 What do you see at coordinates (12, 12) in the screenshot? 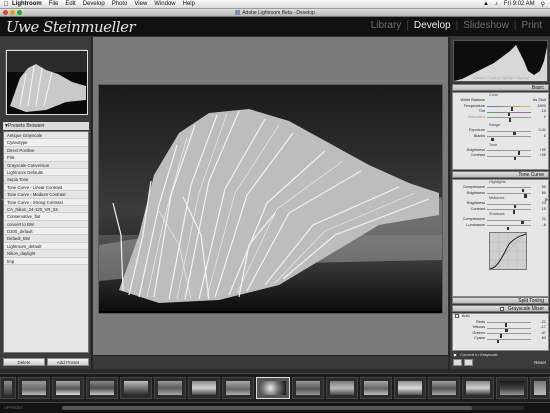
I see `minimize-window-icon` at bounding box center [12, 12].